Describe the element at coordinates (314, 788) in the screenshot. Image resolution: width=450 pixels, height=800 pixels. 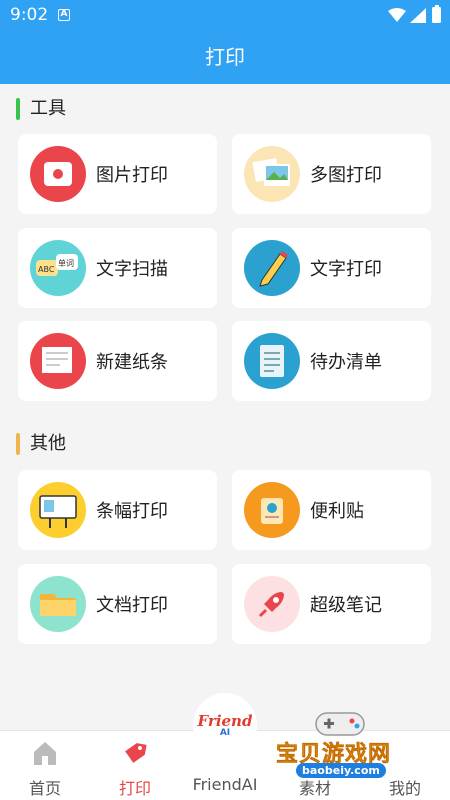
I see `tab-materials-label: 素材` at that location.